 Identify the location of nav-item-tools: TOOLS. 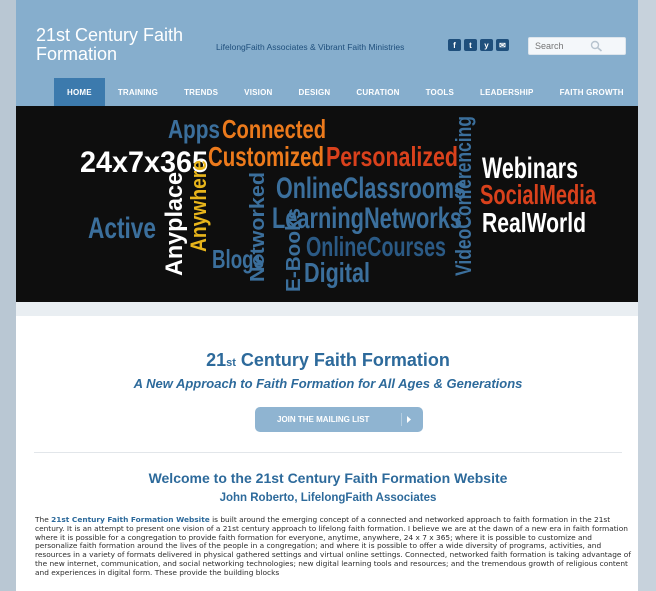
(440, 92).